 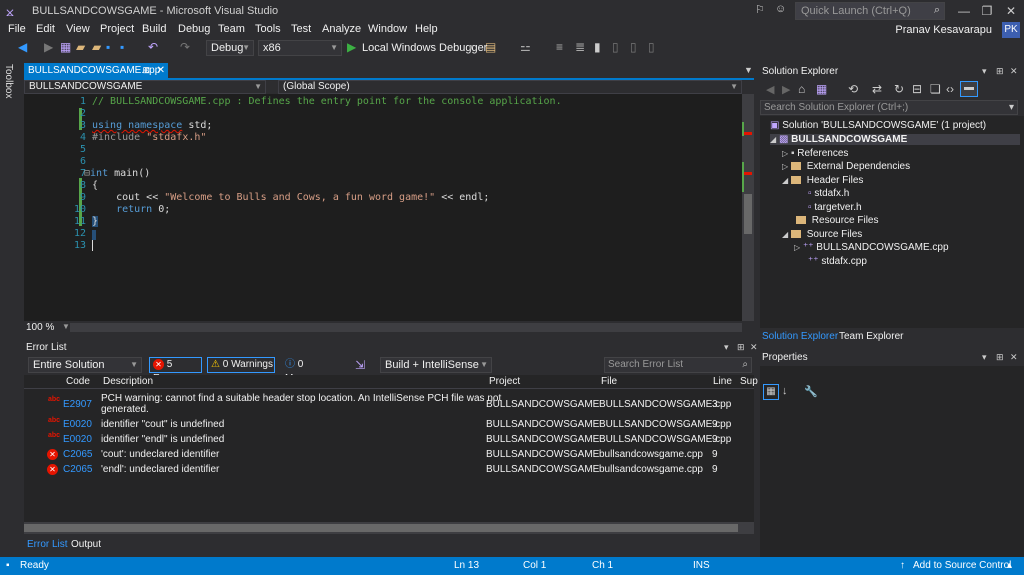 I want to click on toolbox-strip: Toolbox, so click(x=10, y=308).